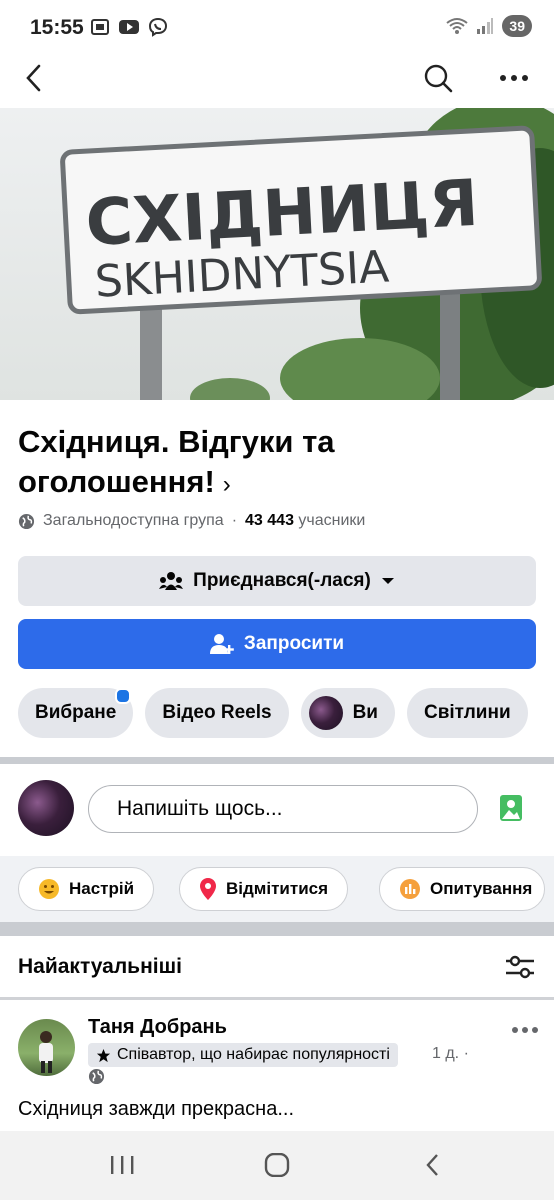  I want to click on screenshot-icon, so click(100, 27).